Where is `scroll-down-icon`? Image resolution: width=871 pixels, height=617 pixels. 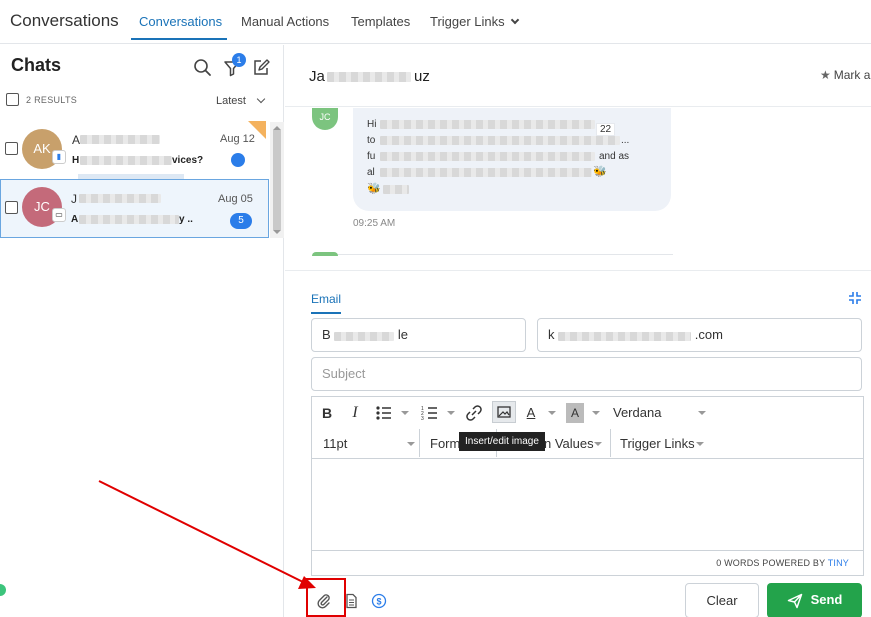 scroll-down-icon is located at coordinates (277, 232).